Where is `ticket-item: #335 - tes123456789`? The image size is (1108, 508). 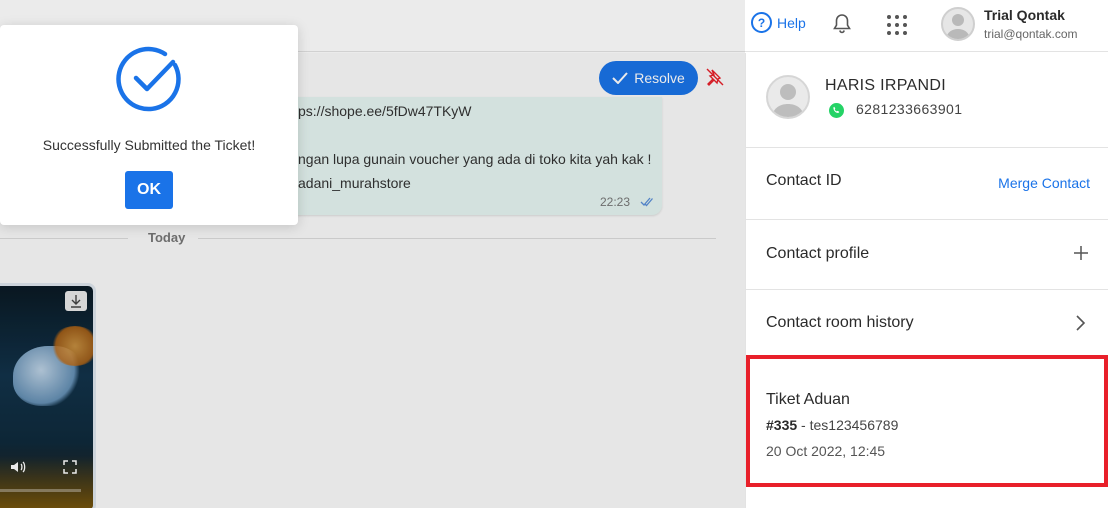 ticket-item: #335 - tes123456789 is located at coordinates (832, 425).